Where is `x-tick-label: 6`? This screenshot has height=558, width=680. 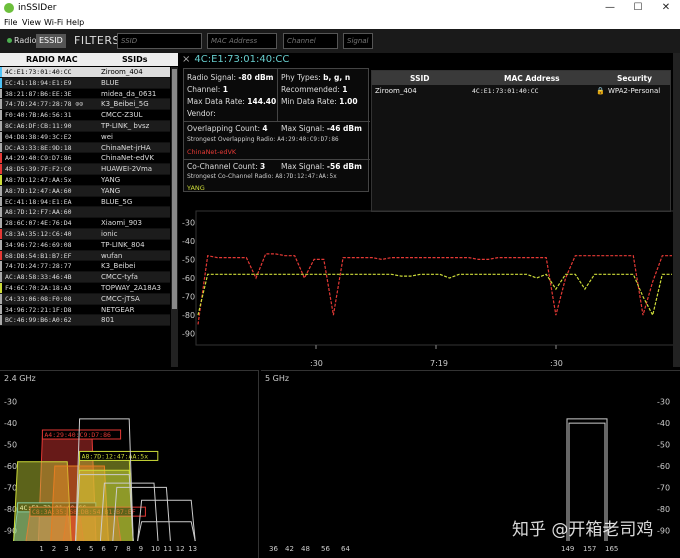 x-tick-label: 6 is located at coordinates (103, 549).